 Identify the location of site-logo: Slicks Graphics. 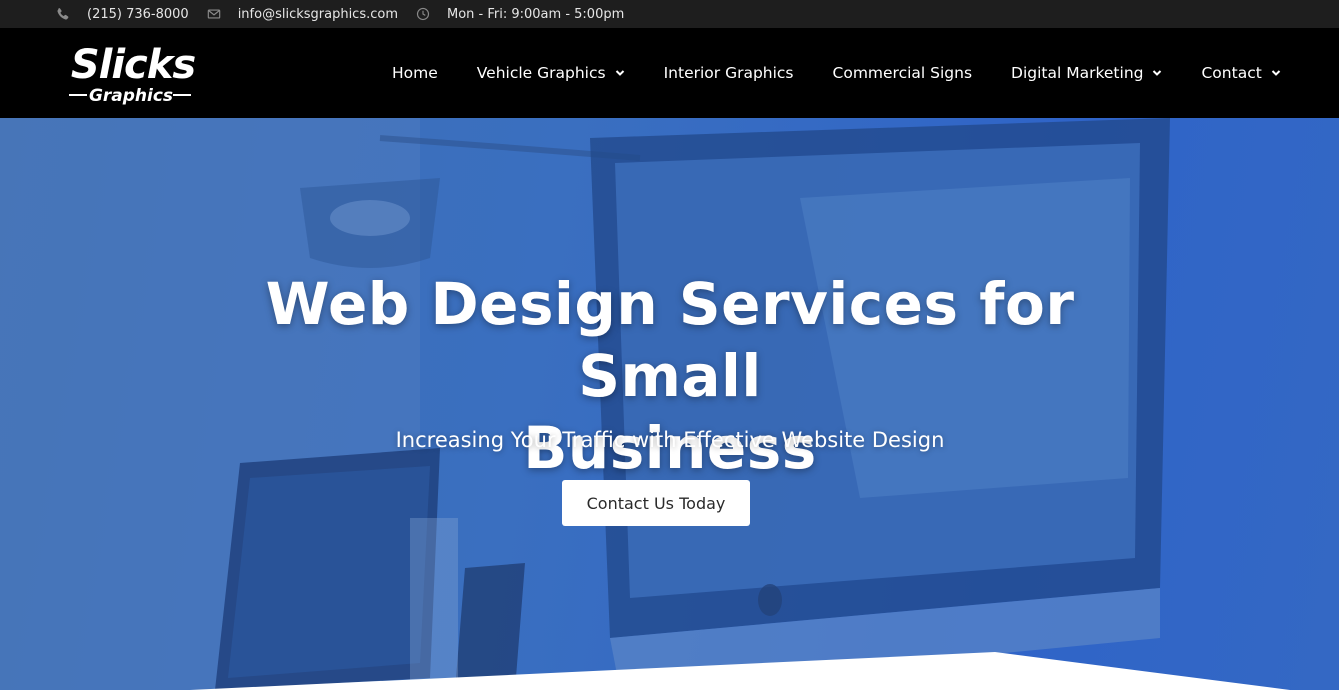
(133, 75).